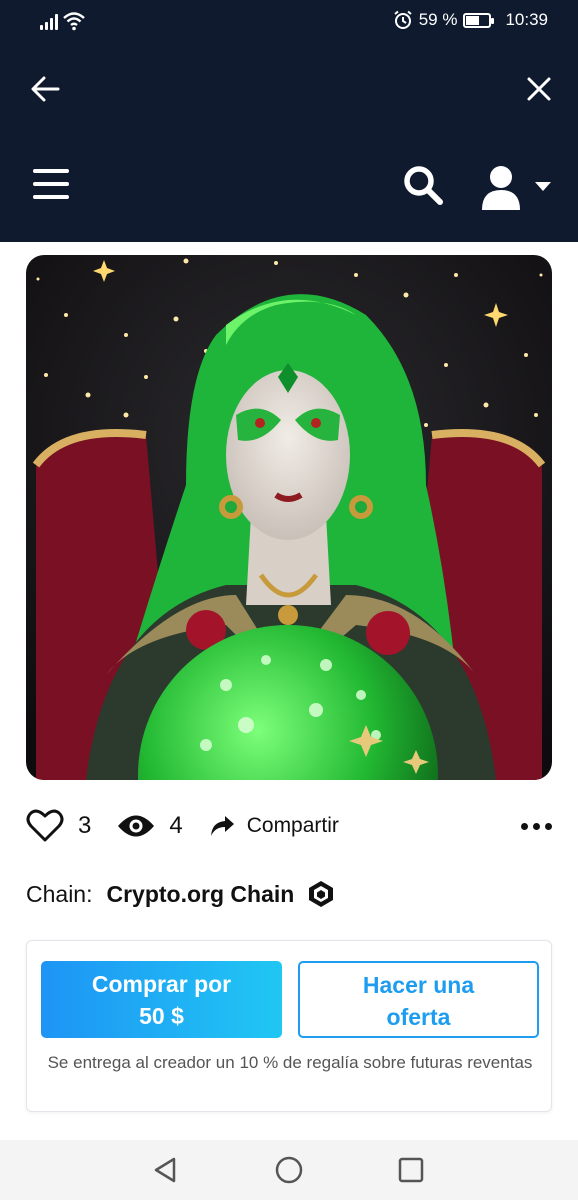 Image resolution: width=578 pixels, height=1200 pixels. I want to click on buy-button: Comprar por 50 $, so click(161, 999).